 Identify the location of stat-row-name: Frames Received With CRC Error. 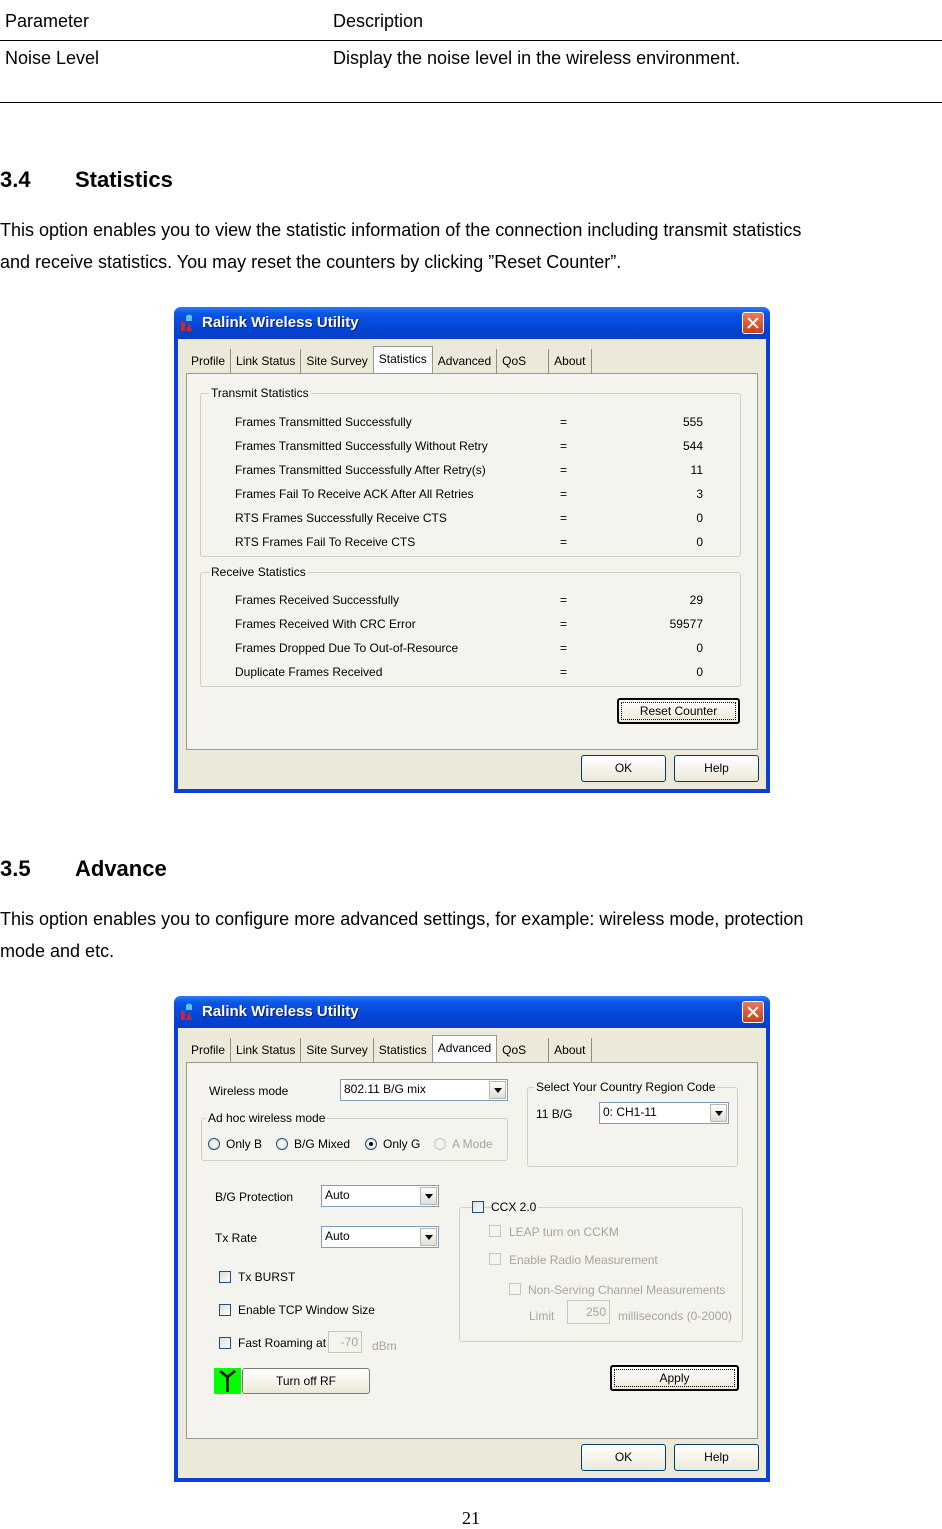
(325, 624).